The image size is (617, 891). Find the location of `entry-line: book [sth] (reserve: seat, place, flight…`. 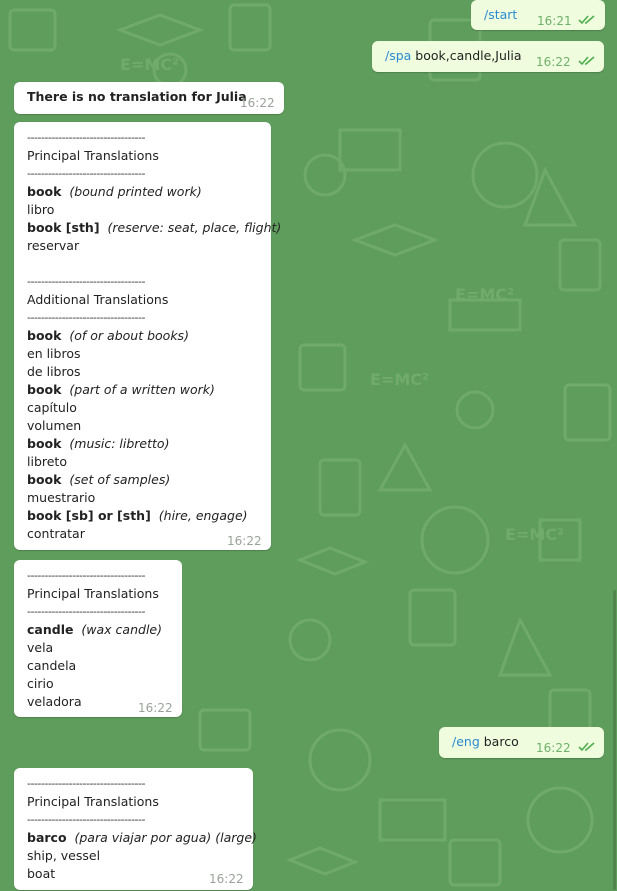

entry-line: book [sth] (reserve: seat, place, flight… is located at coordinates (154, 227).